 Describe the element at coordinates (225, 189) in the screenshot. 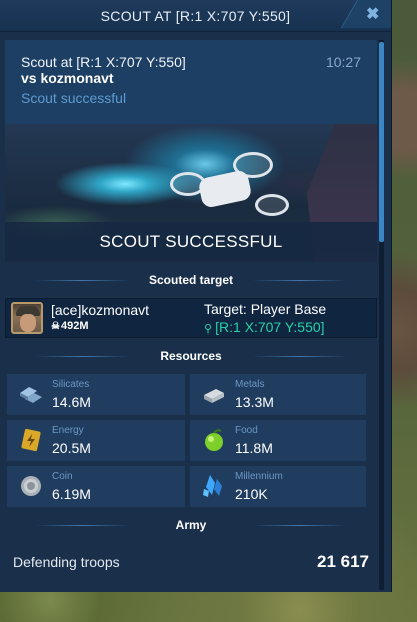

I see `drone-body` at that location.